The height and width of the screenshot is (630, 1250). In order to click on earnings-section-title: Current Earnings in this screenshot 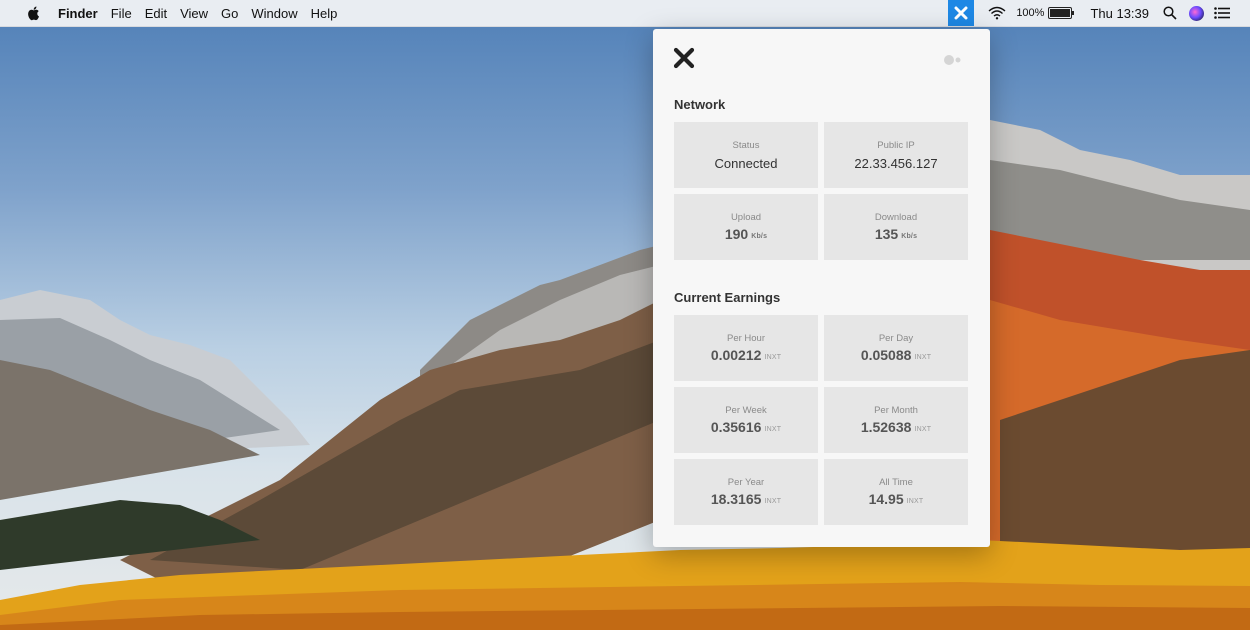, I will do `click(727, 297)`.